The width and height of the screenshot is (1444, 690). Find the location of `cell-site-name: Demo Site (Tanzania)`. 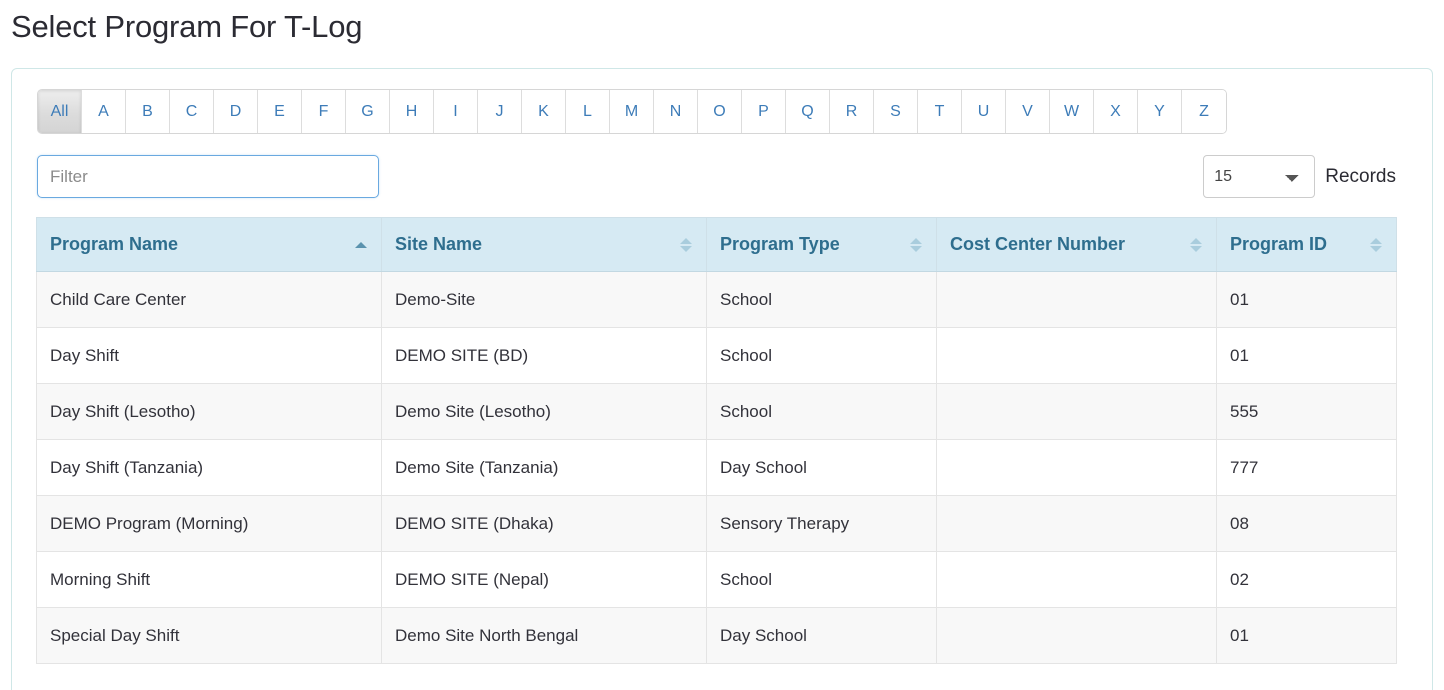

cell-site-name: Demo Site (Tanzania) is located at coordinates (544, 467).